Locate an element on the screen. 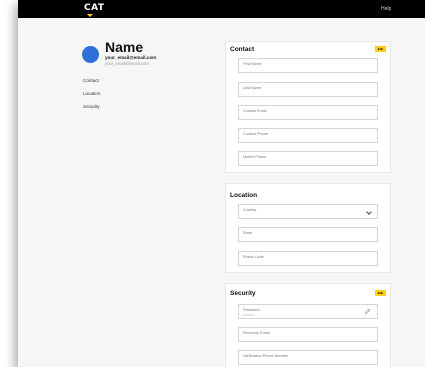  last-name-field: Last Name is located at coordinates (308, 89).